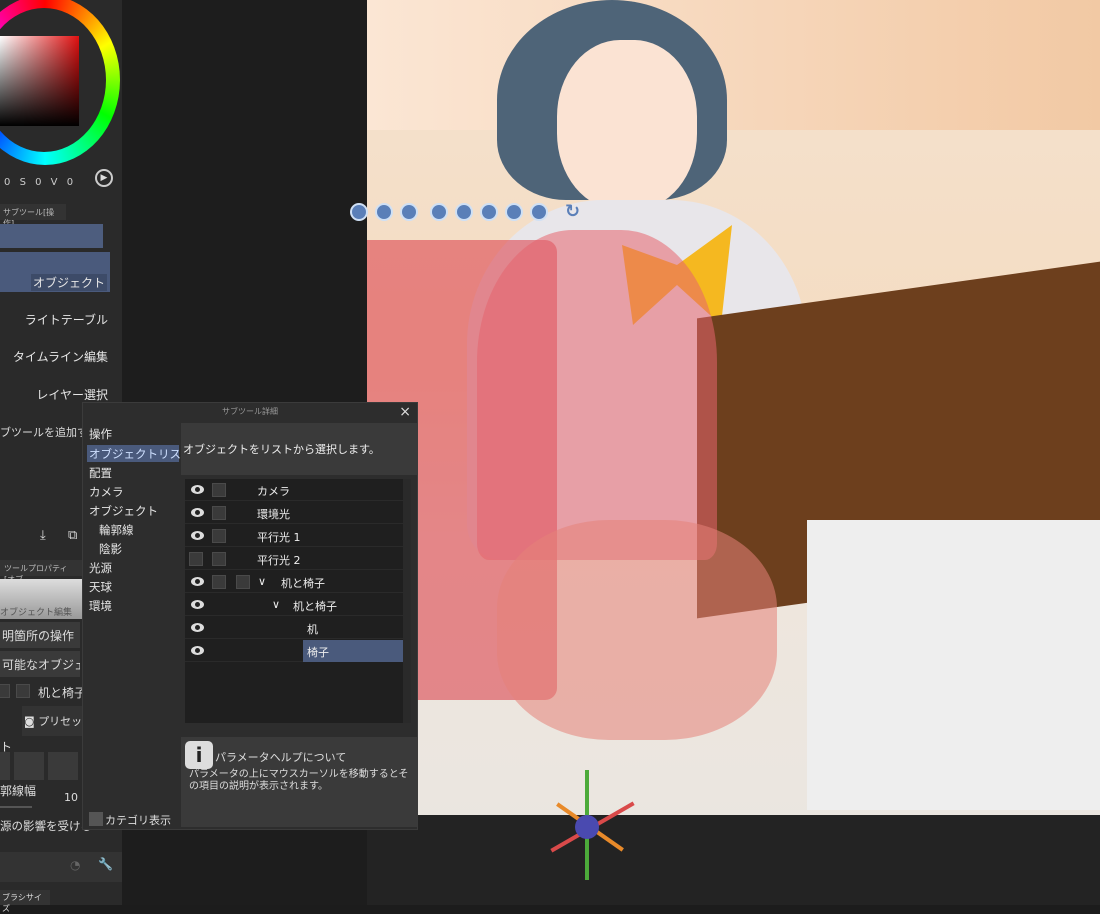 Image resolution: width=1100 pixels, height=914 pixels. I want to click on outline-width-slider, so click(16, 807).